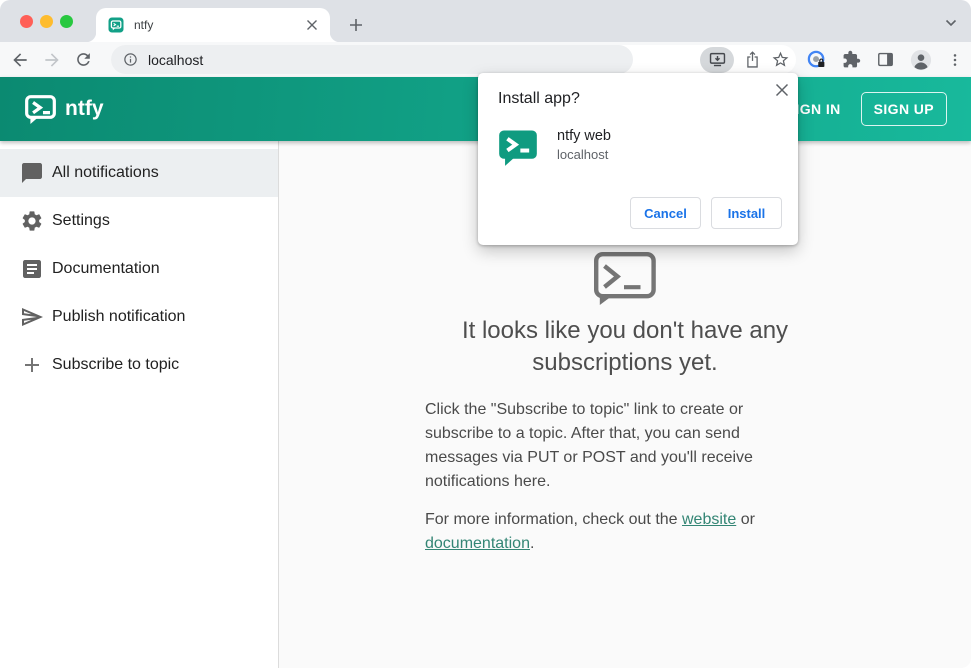  What do you see at coordinates (32, 317) in the screenshot?
I see `send-icon` at bounding box center [32, 317].